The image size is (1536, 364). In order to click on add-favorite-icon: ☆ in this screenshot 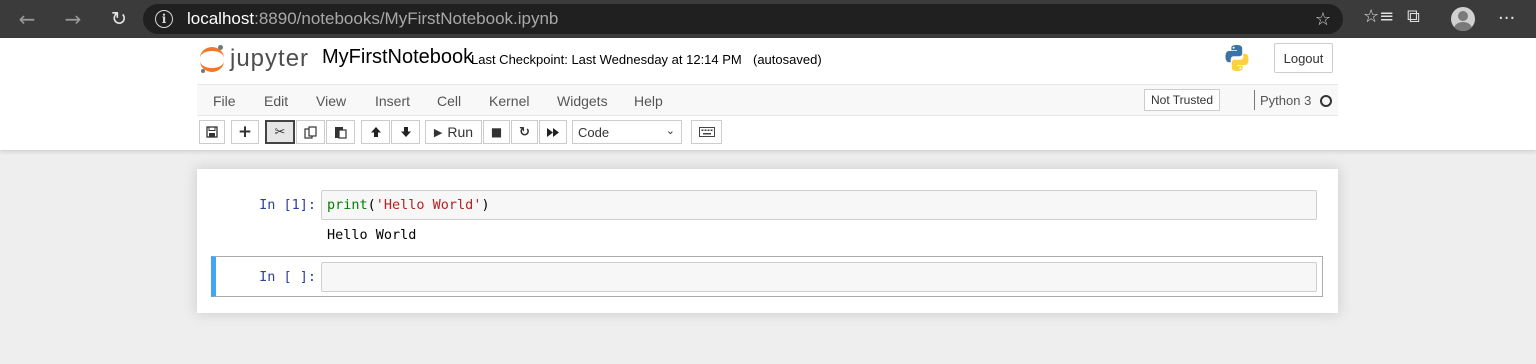, I will do `click(1323, 19)`.